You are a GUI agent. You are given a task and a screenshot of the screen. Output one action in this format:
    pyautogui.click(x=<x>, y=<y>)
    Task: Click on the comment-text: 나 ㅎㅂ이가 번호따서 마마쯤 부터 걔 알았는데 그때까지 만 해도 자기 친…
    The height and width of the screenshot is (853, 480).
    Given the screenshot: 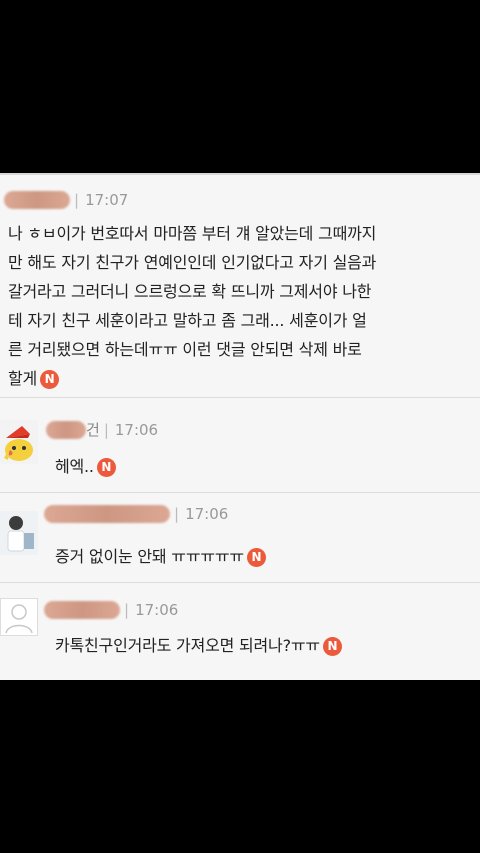 What is the action you would take?
    pyautogui.click(x=192, y=306)
    